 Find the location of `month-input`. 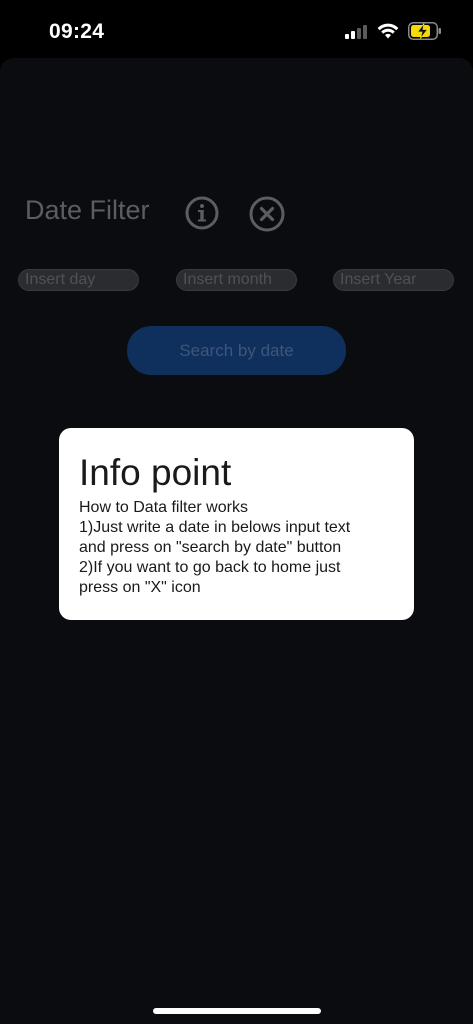

month-input is located at coordinates (236, 280).